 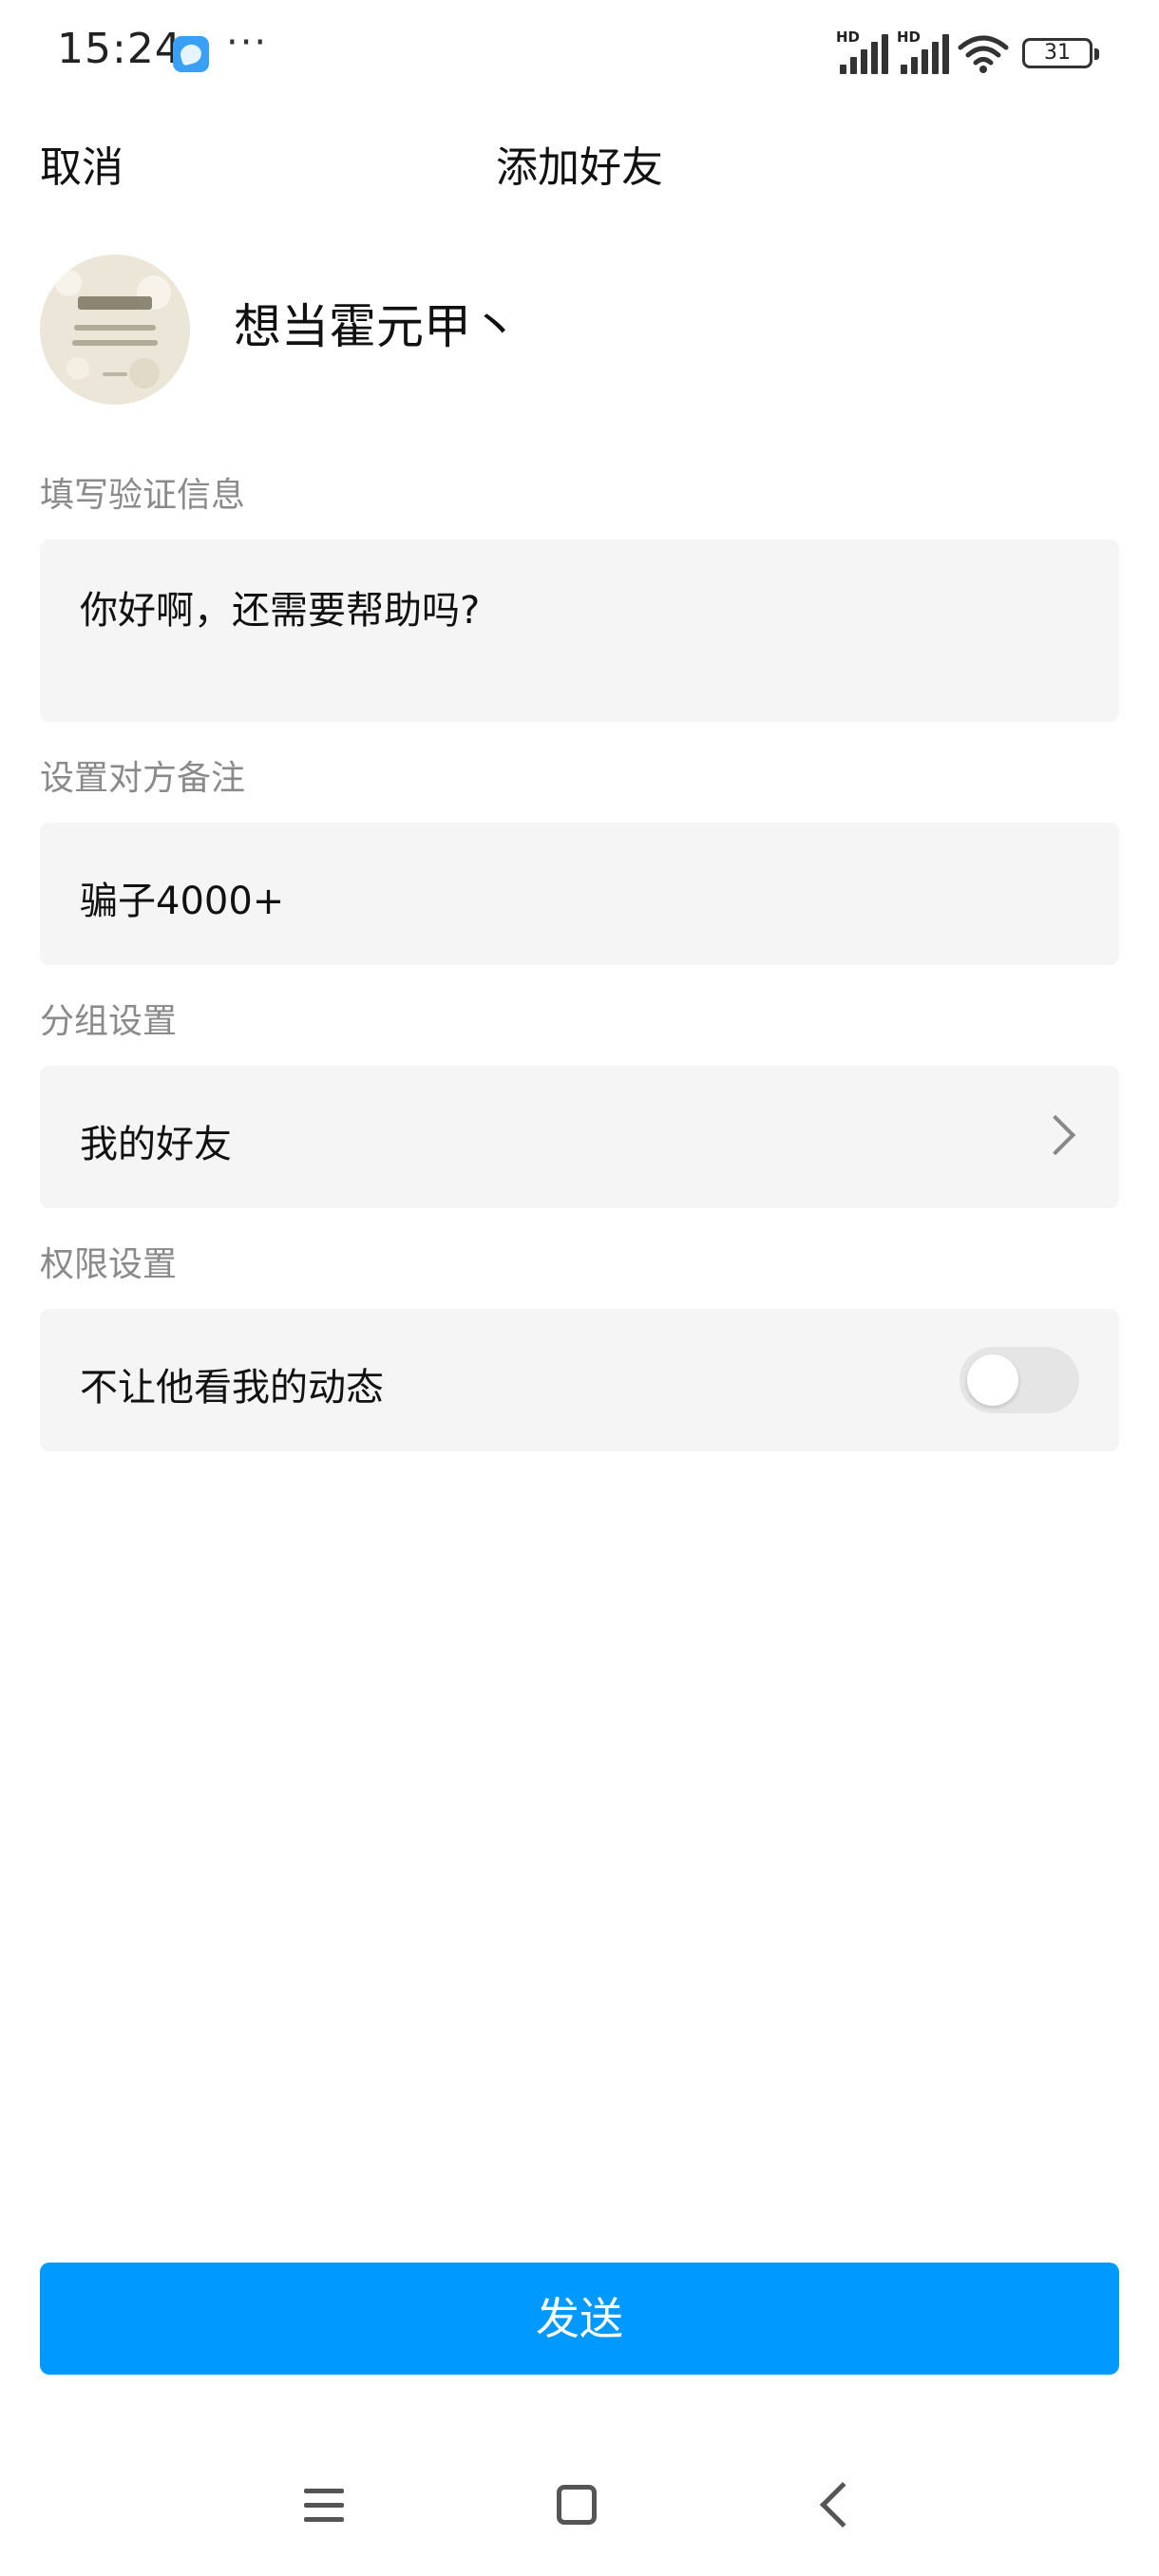 I want to click on chevron-right-icon, so click(x=1055, y=1135).